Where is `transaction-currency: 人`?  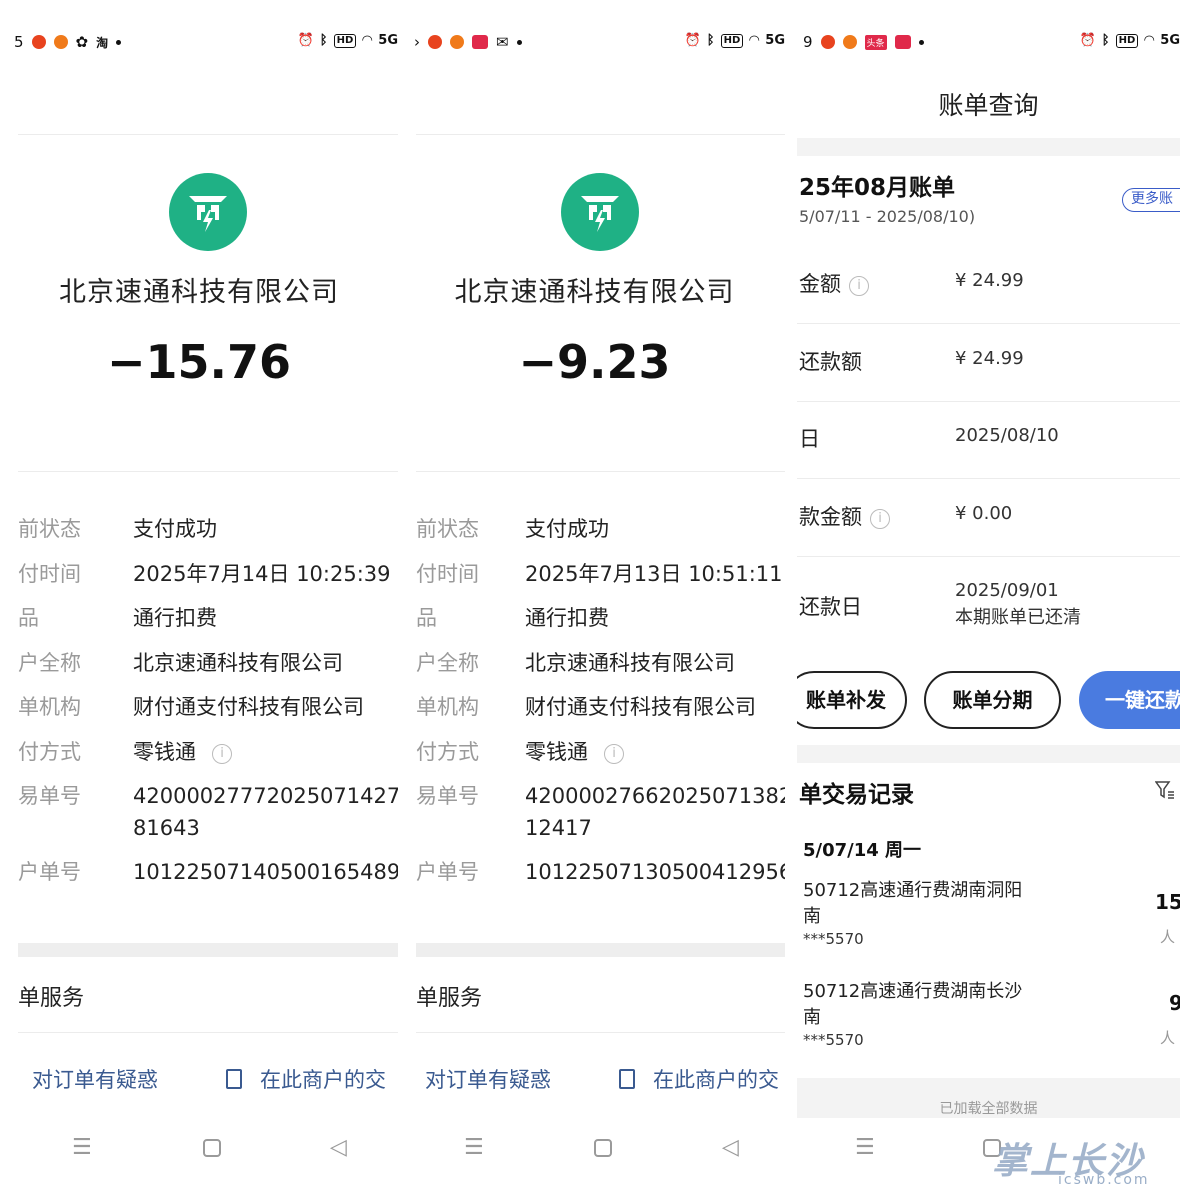
transaction-currency: 人 is located at coordinates (1168, 1038).